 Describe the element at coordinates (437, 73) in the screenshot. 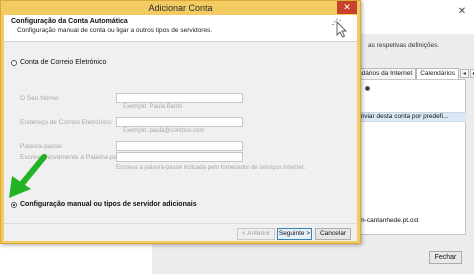

I see `tab-calendars: Calendários` at that location.